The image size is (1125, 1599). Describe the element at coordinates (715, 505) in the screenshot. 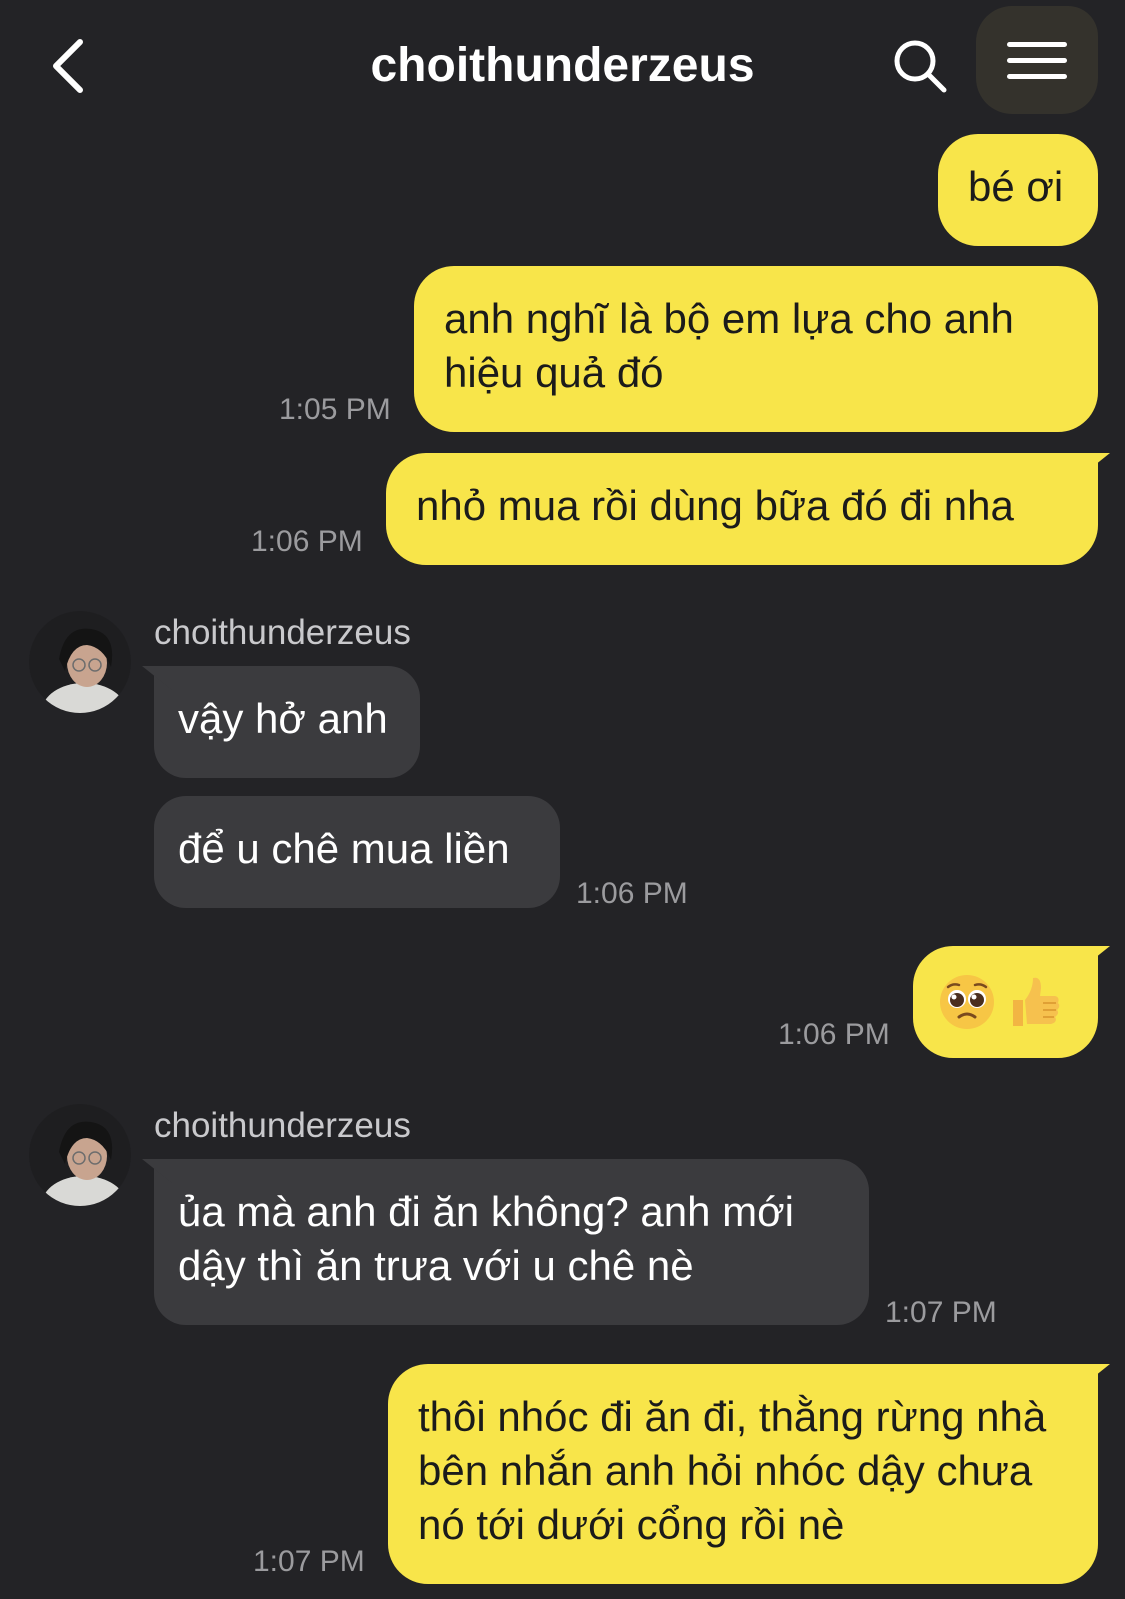

I see `message-text: nhỏ mua rồi dùng bữa đó đi nha` at that location.